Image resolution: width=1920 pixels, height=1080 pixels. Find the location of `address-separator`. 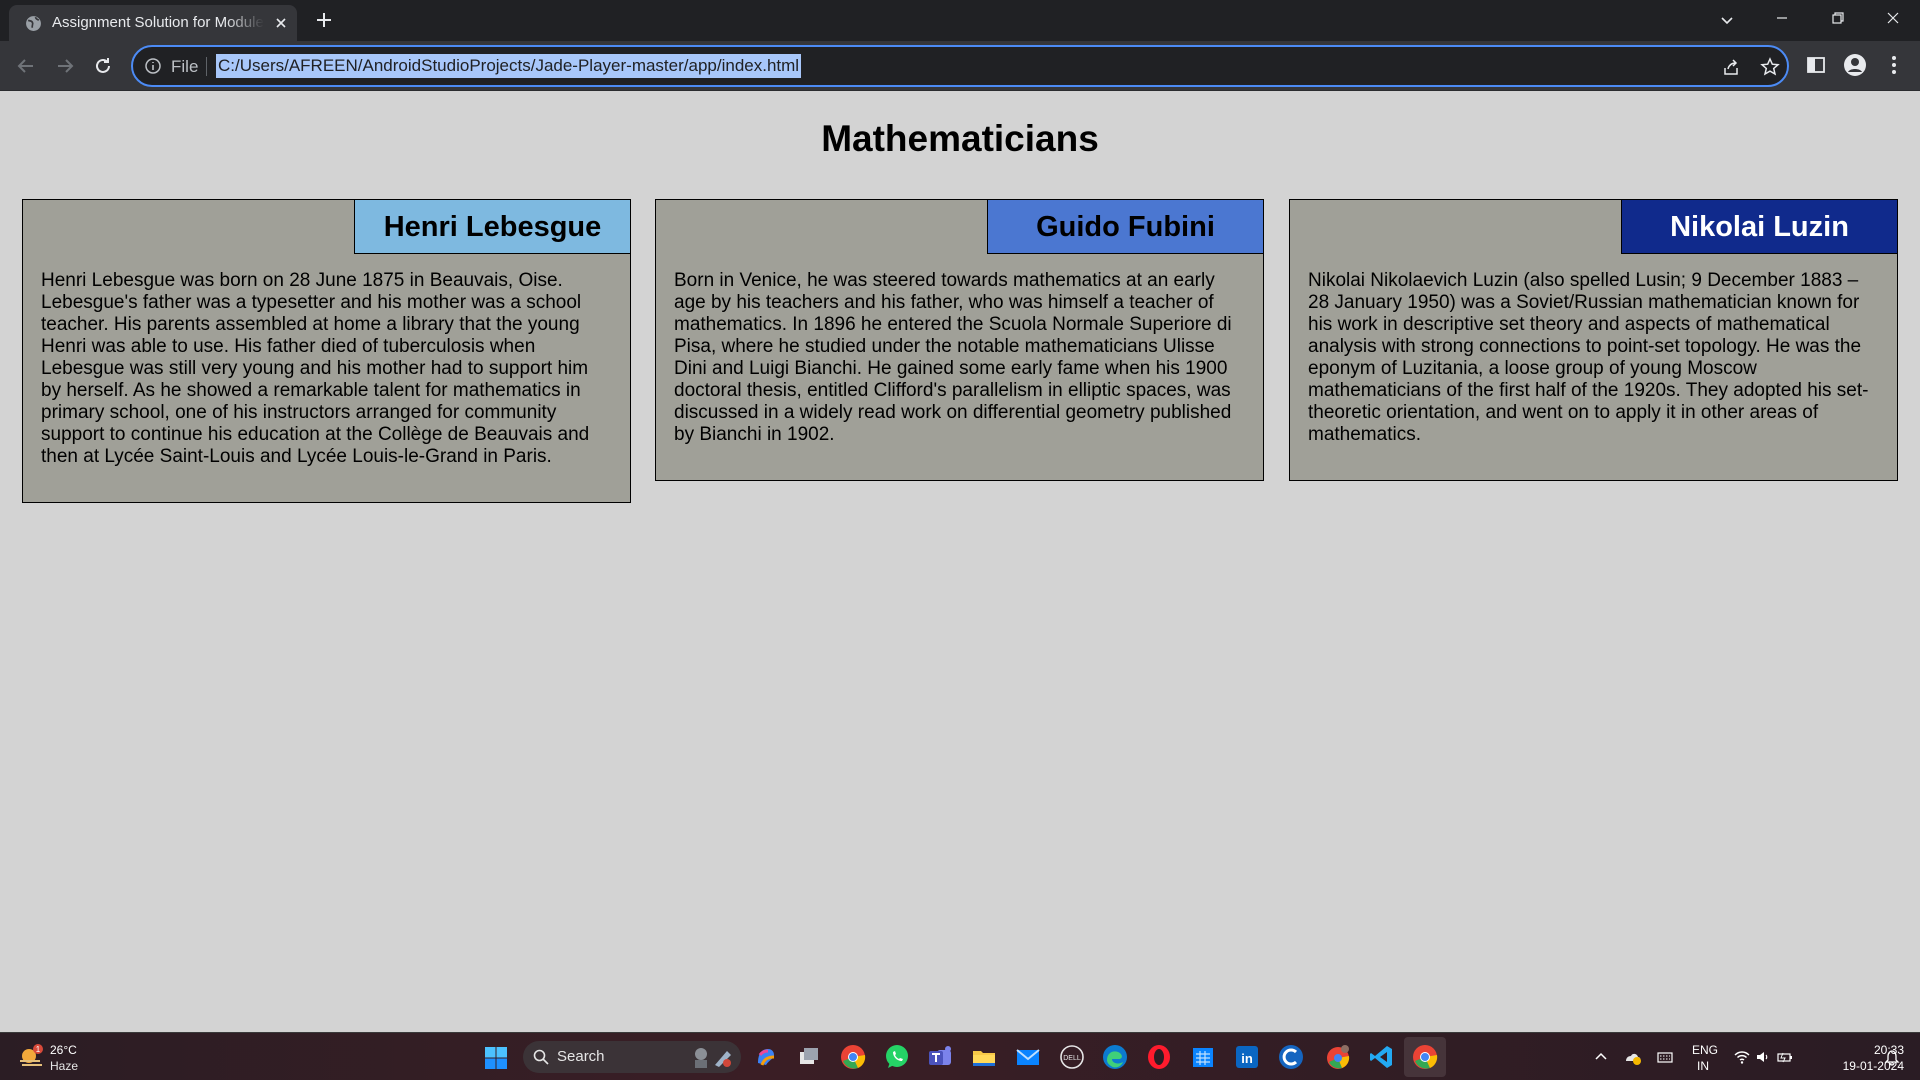

address-separator is located at coordinates (206, 66).